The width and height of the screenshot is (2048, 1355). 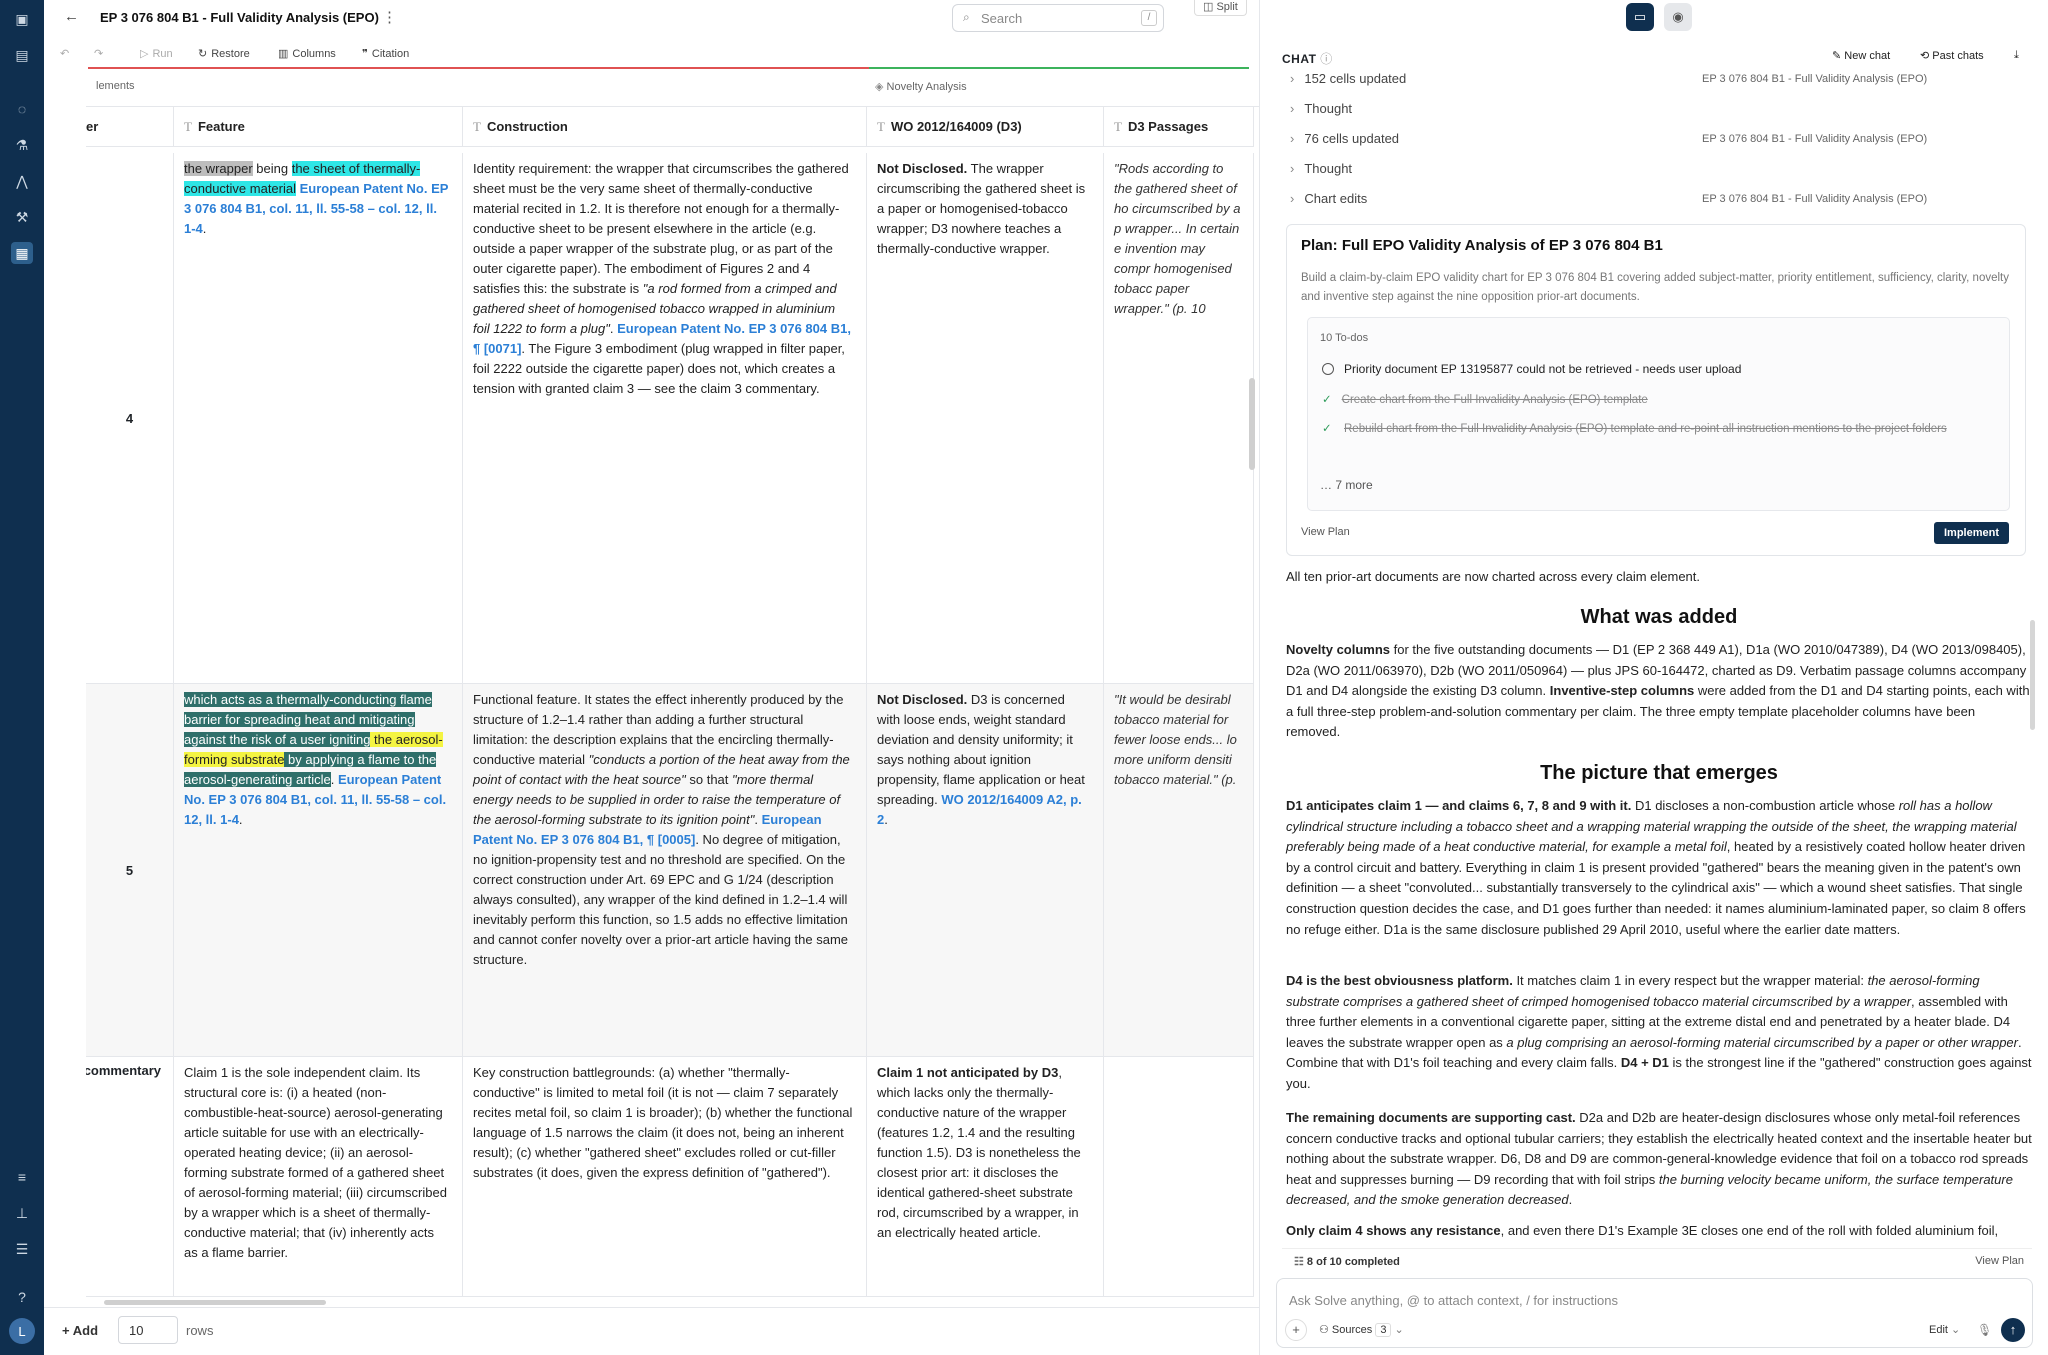 What do you see at coordinates (1328, 198) in the screenshot?
I see `step-item: › Chart edits` at bounding box center [1328, 198].